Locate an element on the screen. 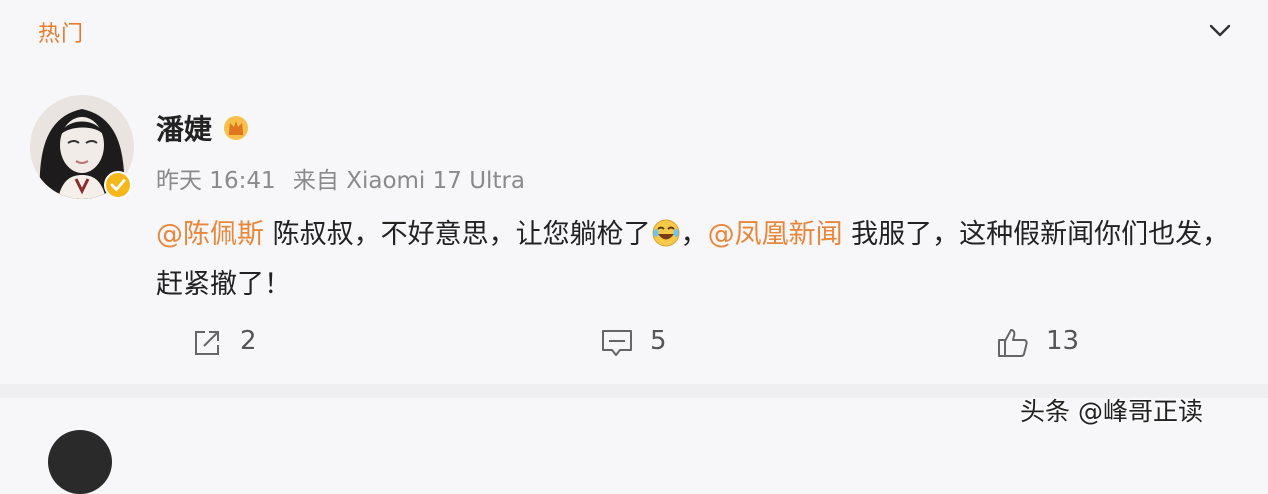  like-icon is located at coordinates (1013, 343).